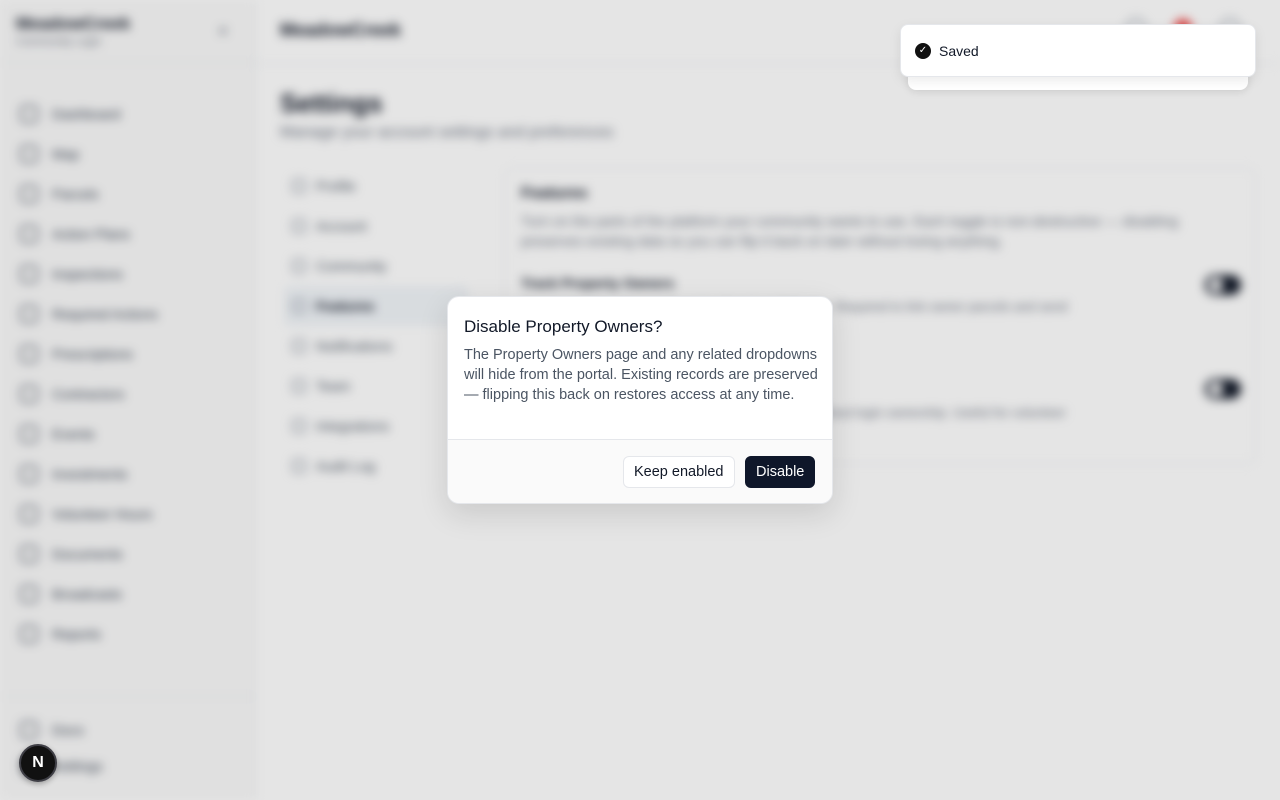 The height and width of the screenshot is (800, 1280). What do you see at coordinates (1078, 50) in the screenshot?
I see `saved-toast: ✓ Saved` at bounding box center [1078, 50].